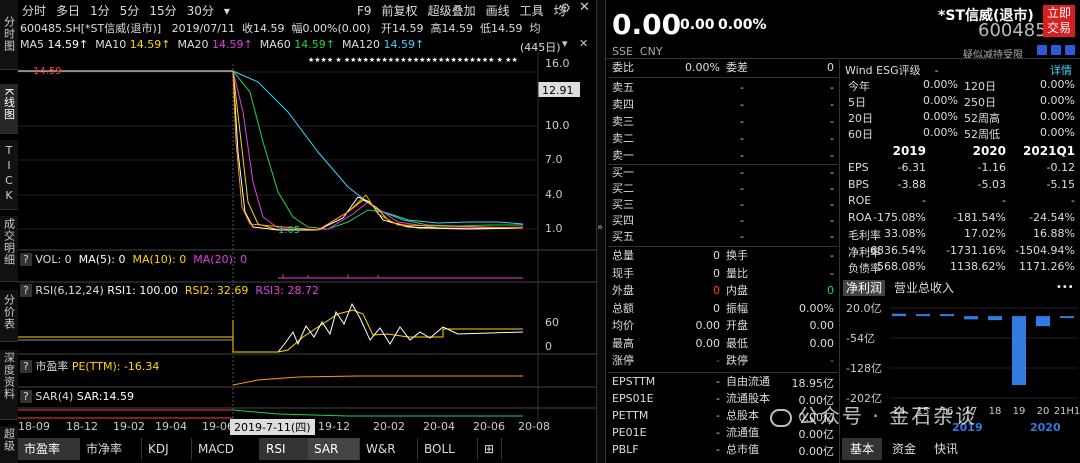  Describe the element at coordinates (623, 87) in the screenshot. I see `ask-level-label: 卖五` at that location.